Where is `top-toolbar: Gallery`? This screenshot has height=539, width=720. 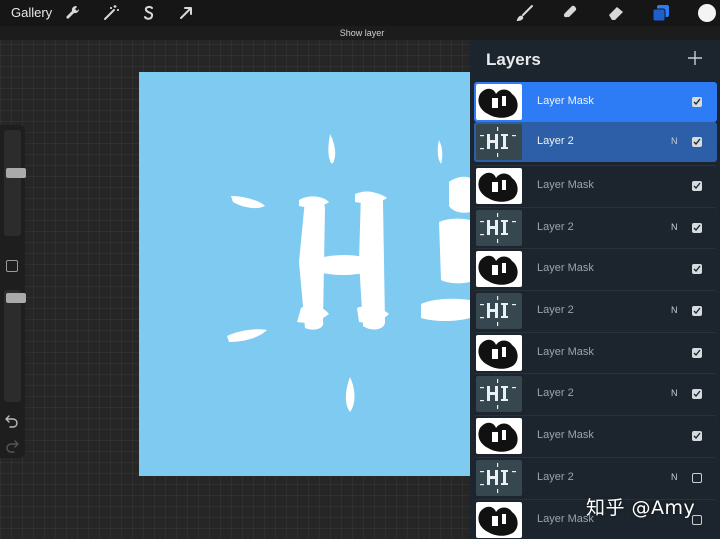
top-toolbar: Gallery is located at coordinates (360, 13).